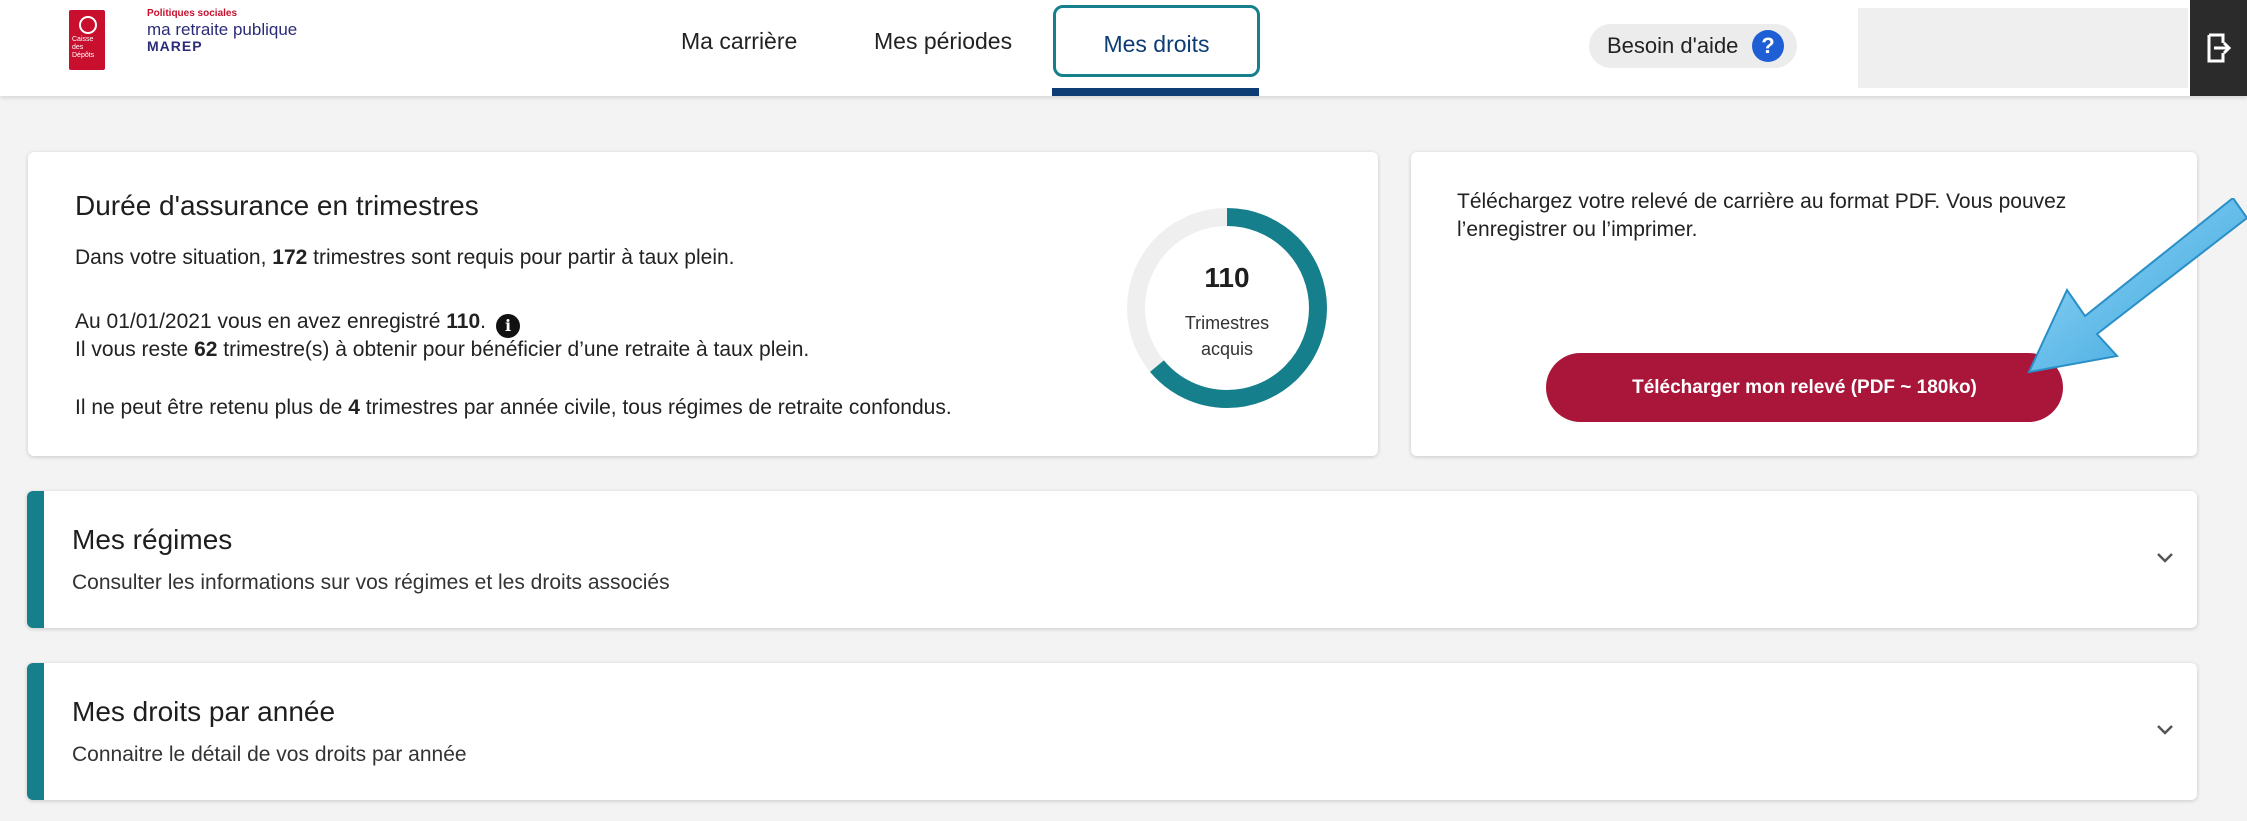  Describe the element at coordinates (1227, 336) in the screenshot. I see `gauge-label: Trimestres acquis` at that location.